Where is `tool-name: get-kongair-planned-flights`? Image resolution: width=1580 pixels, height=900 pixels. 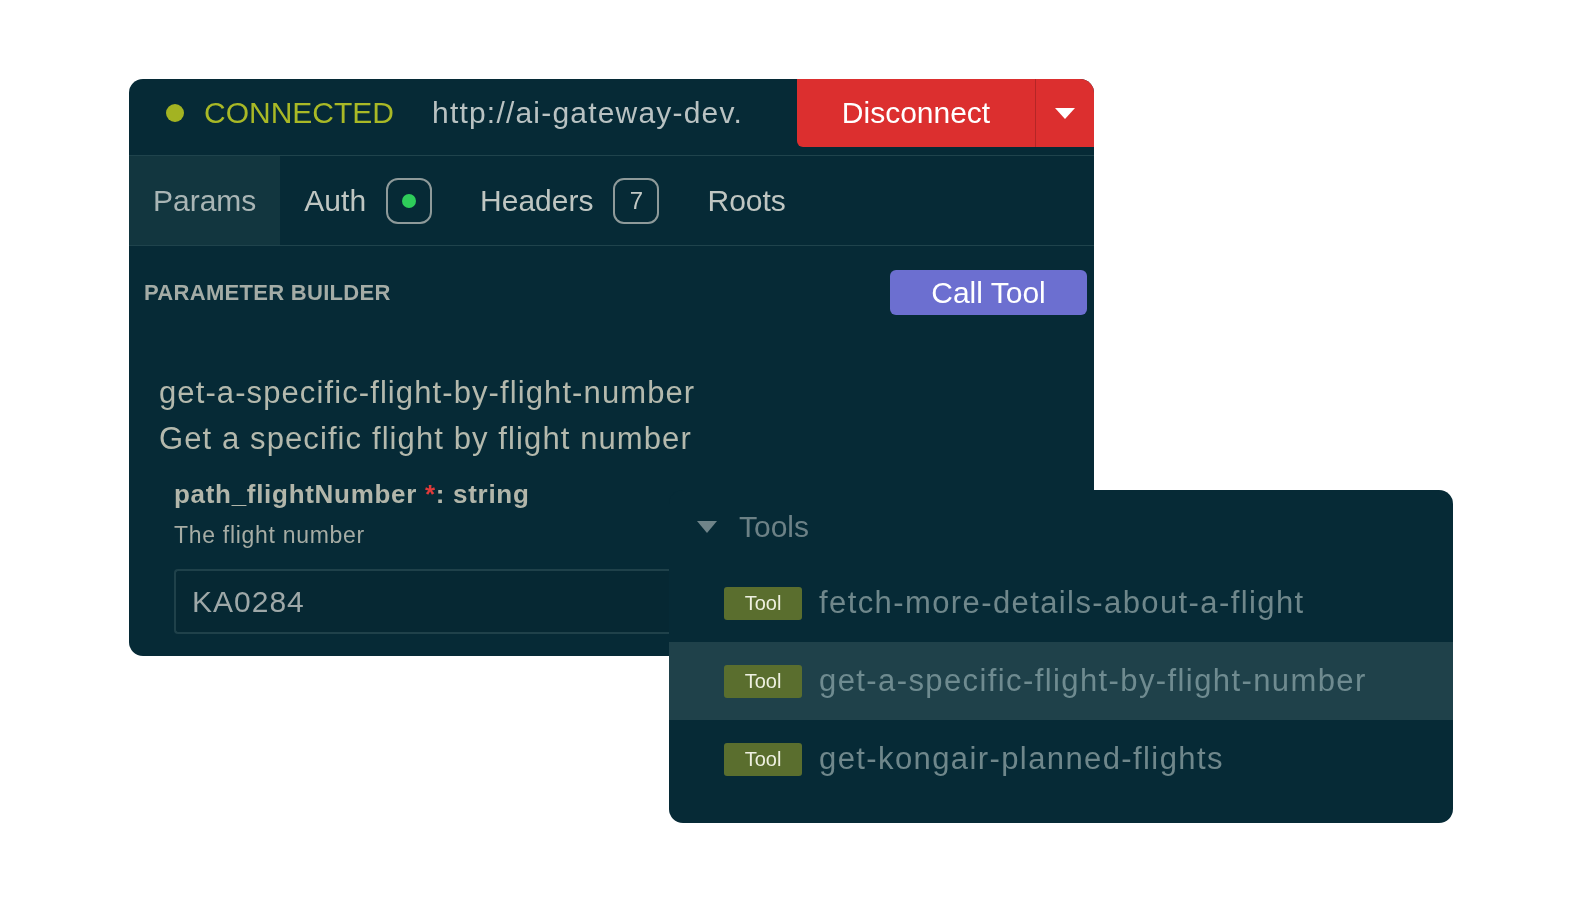
tool-name: get-kongair-planned-flights is located at coordinates (1021, 759).